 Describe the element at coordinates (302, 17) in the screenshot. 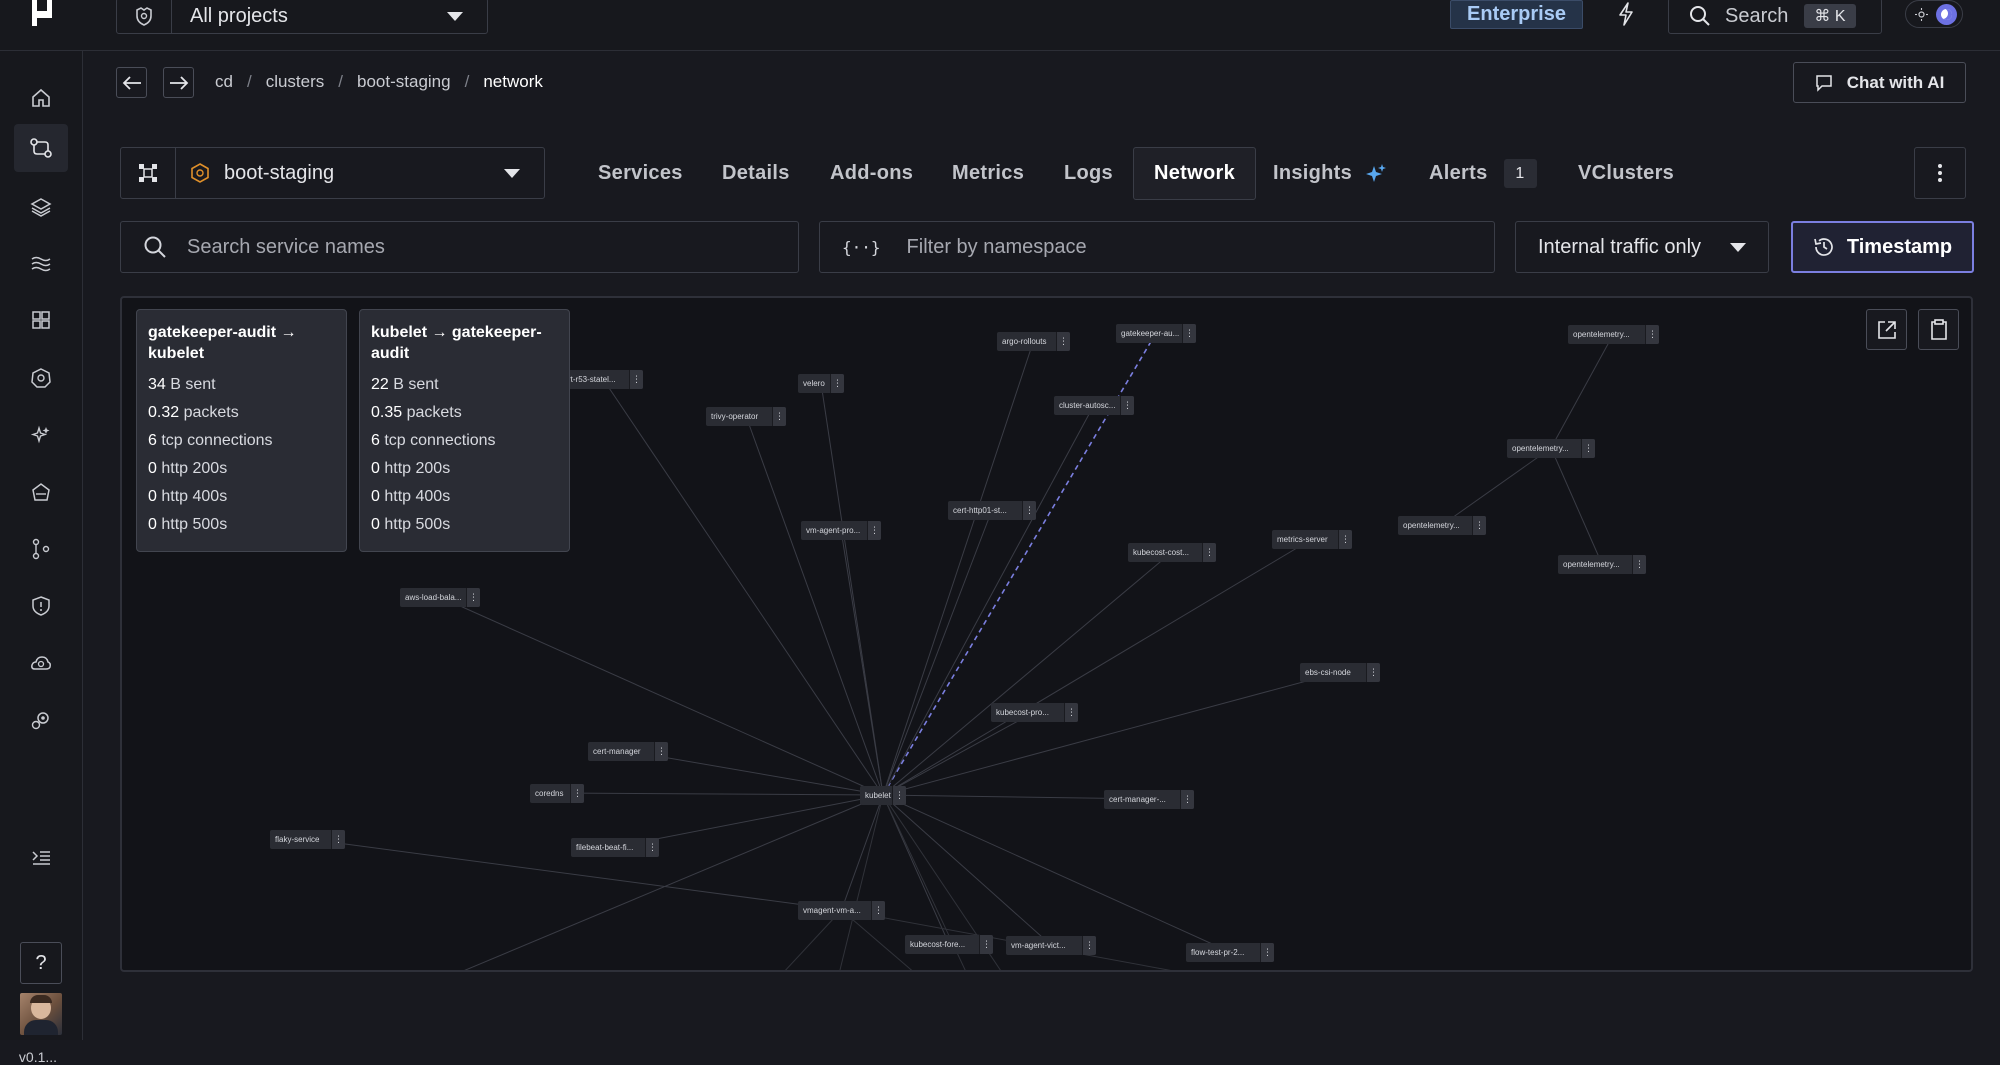

I see `project-select: All projects` at that location.